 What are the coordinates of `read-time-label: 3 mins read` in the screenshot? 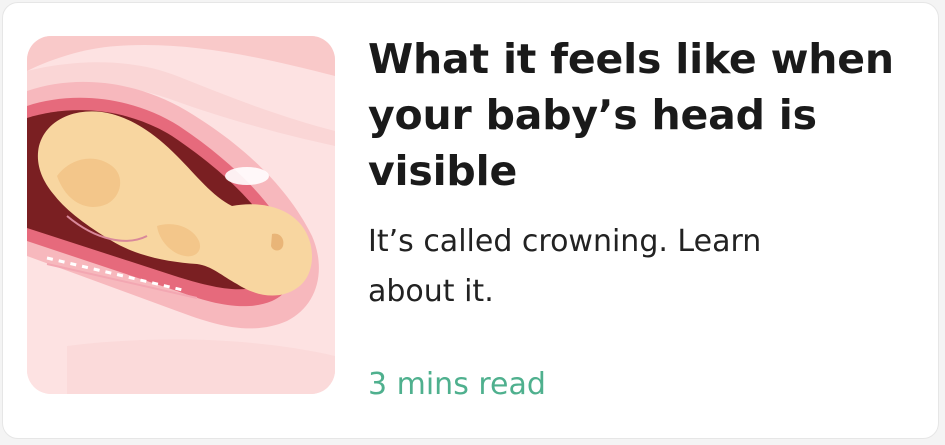 It's located at (457, 384).